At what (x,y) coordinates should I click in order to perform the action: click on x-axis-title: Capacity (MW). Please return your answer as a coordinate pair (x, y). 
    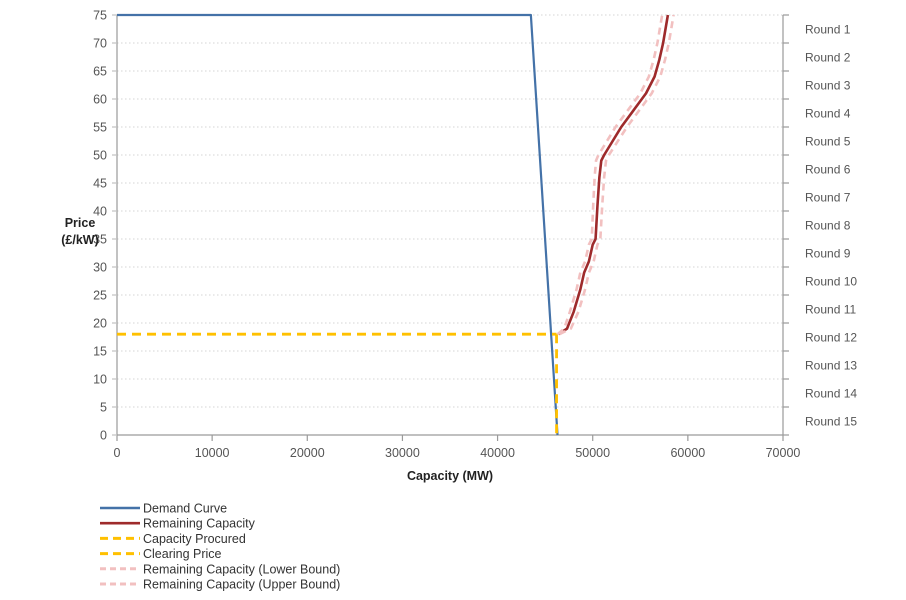
    Looking at the image, I should click on (450, 476).